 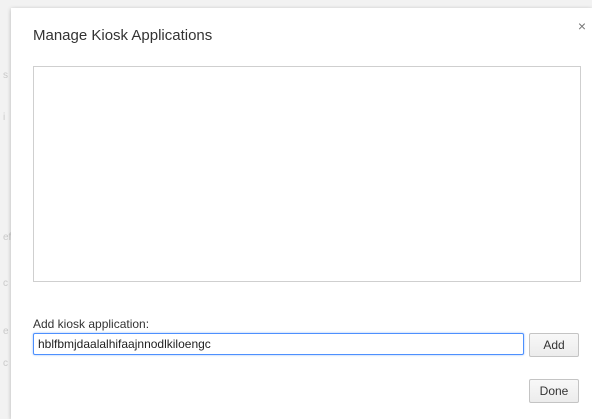 What do you see at coordinates (582, 26) in the screenshot?
I see `close-icon: ×` at bounding box center [582, 26].